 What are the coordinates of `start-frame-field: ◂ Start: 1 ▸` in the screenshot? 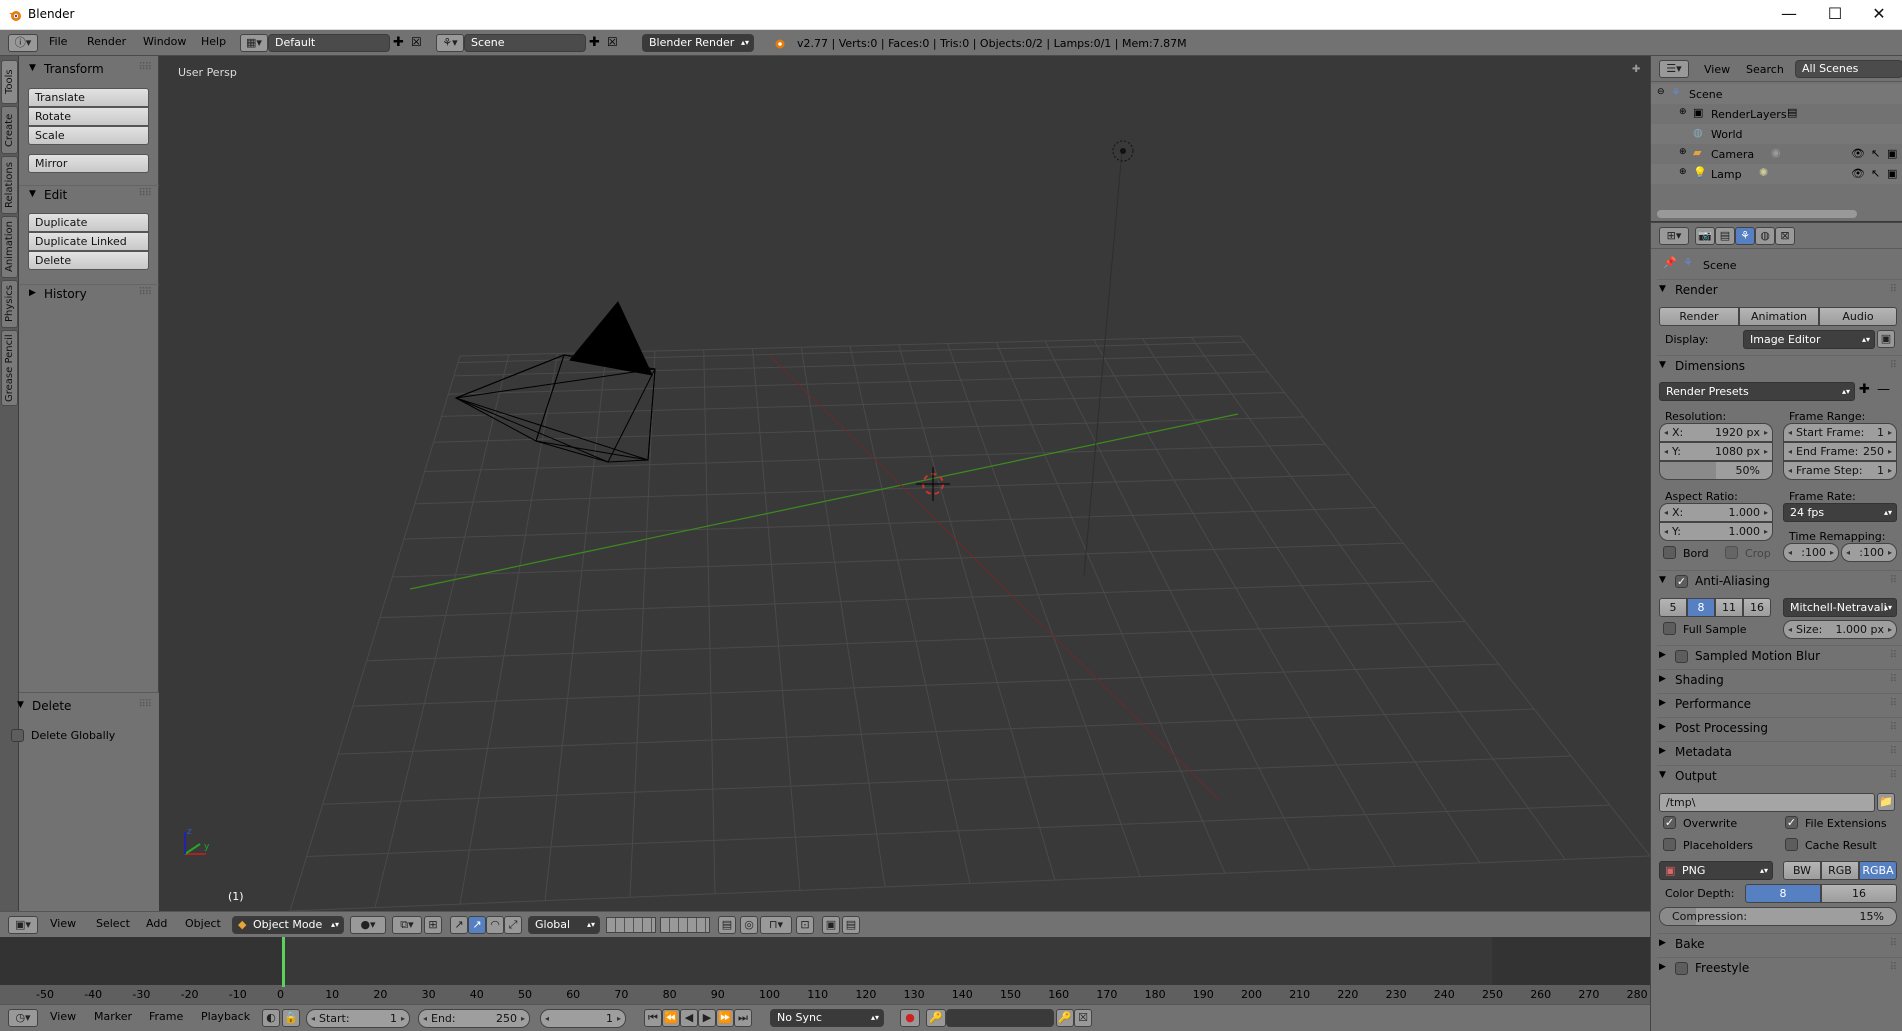 It's located at (358, 1018).